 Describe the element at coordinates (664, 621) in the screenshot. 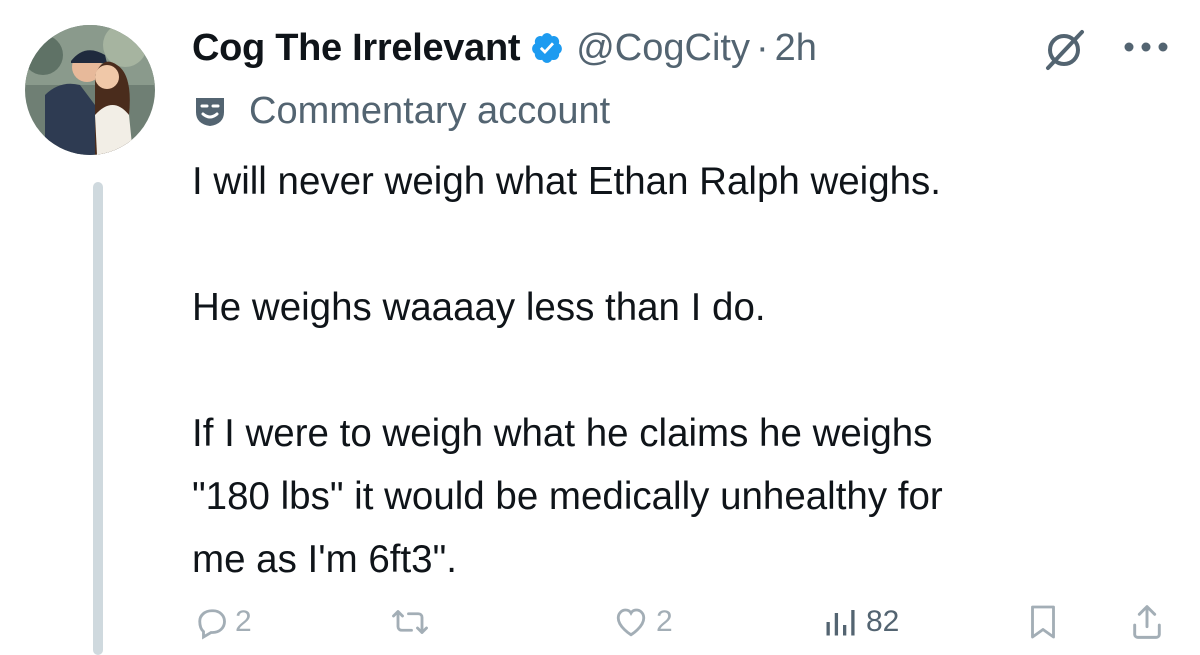

I see `like-count: 2` at that location.